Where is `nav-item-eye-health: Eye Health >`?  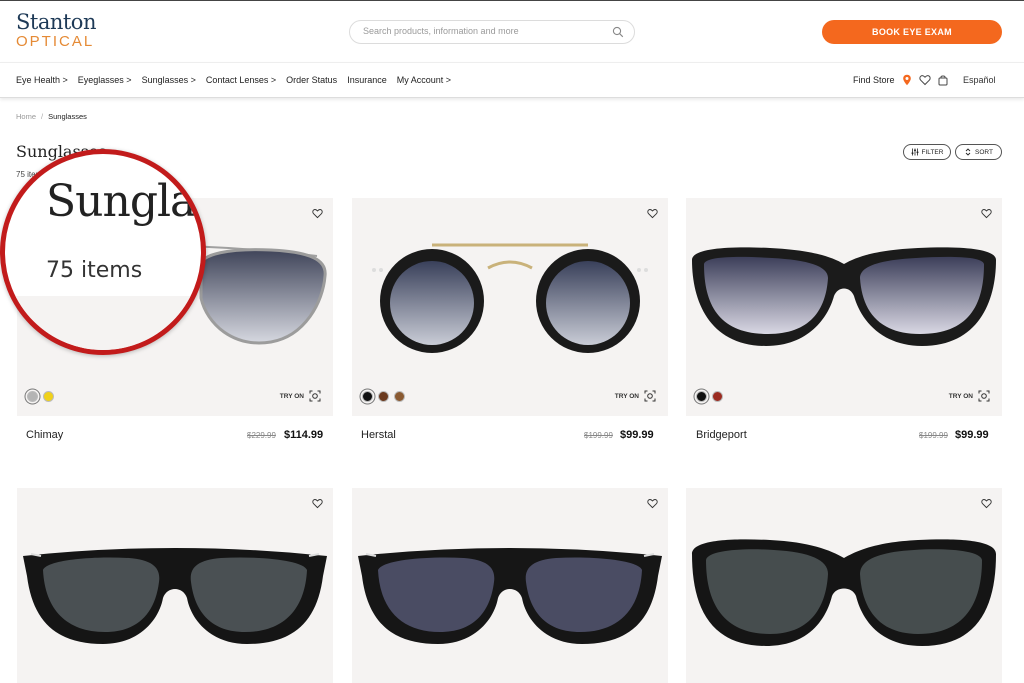 nav-item-eye-health: Eye Health > is located at coordinates (42, 80).